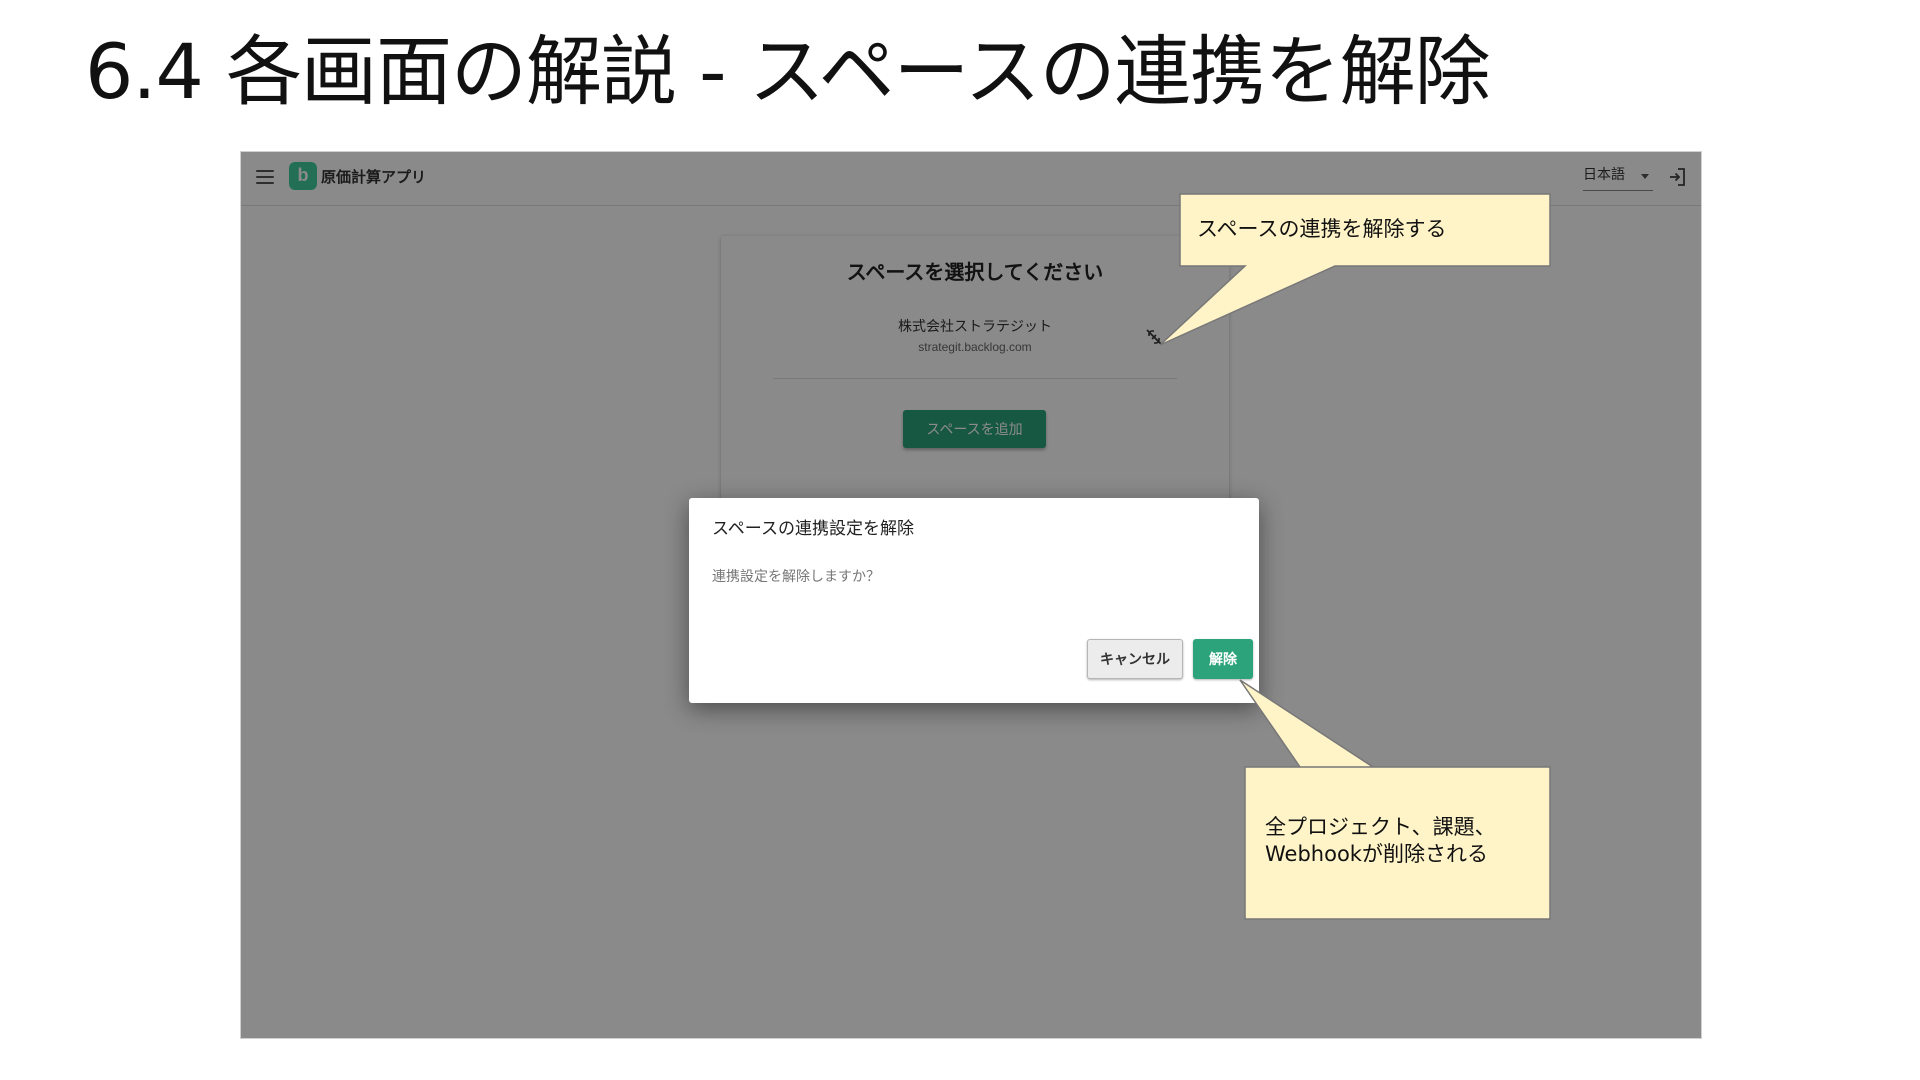  I want to click on dialog-title: スペースの連携設定を解除, so click(813, 529).